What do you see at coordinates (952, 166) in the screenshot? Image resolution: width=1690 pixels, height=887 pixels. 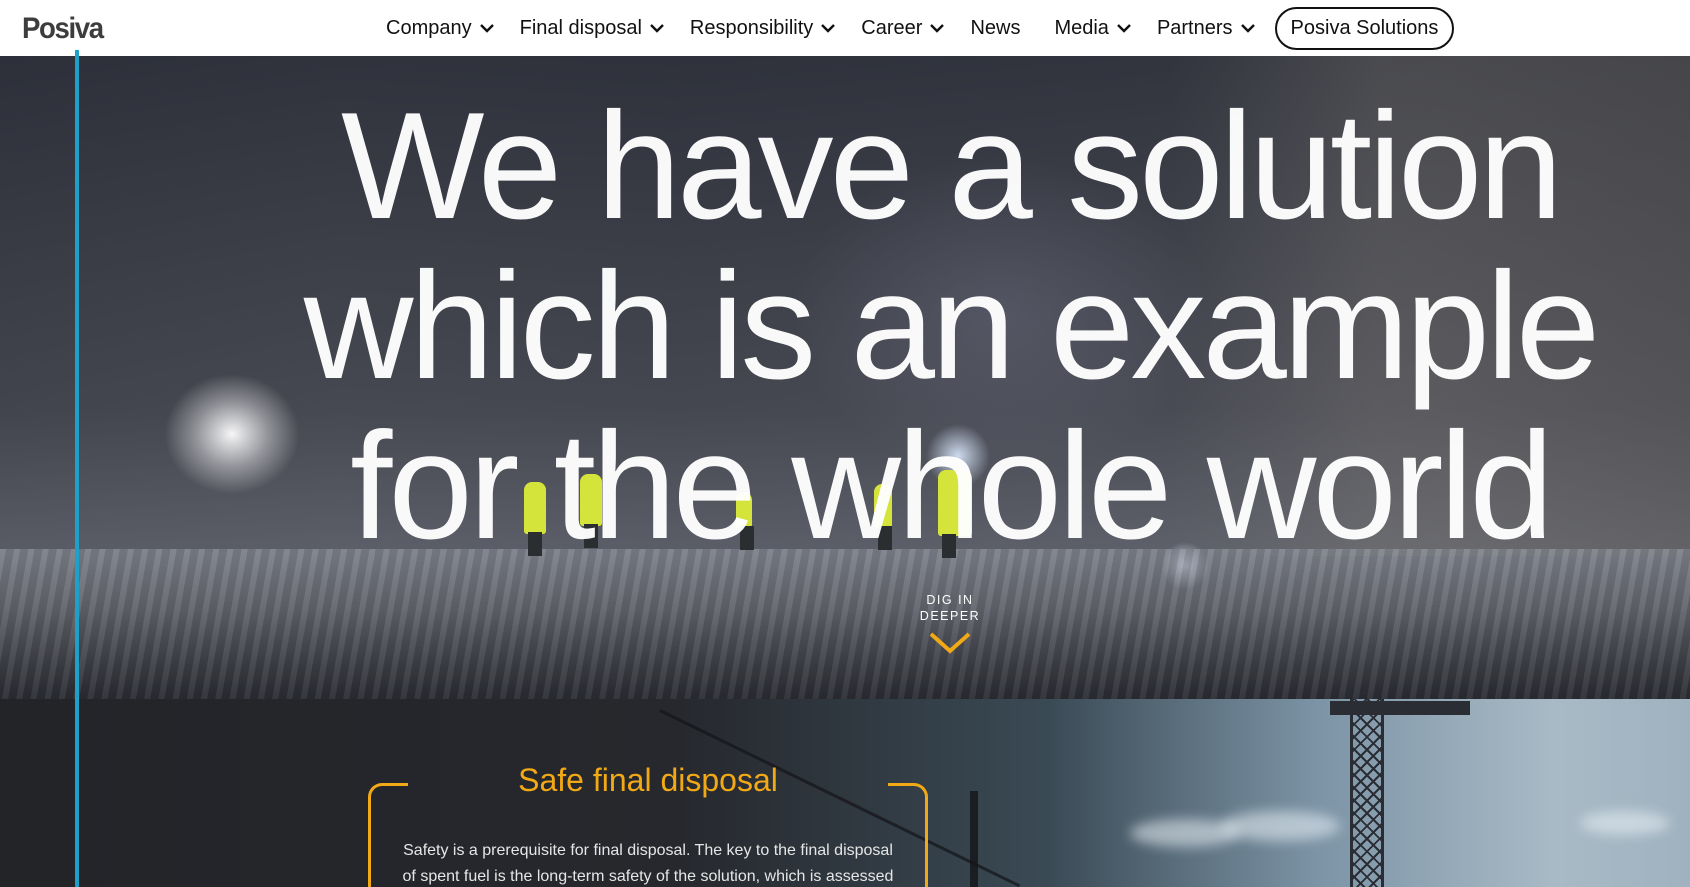 I see `hero-title-line: We have a solution` at bounding box center [952, 166].